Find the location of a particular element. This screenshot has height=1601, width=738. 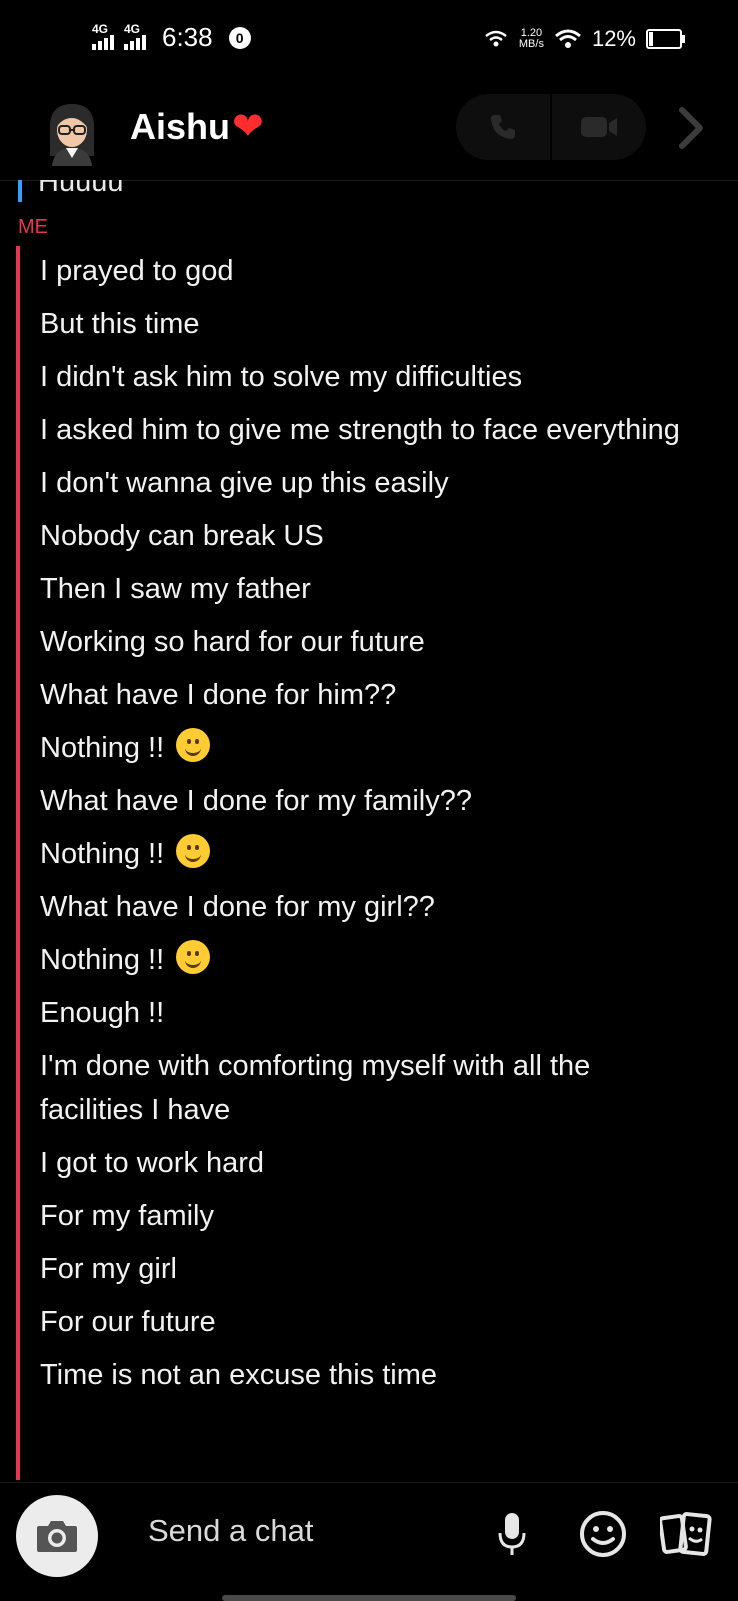

signal-4g-2-icon: 4G is located at coordinates (135, 36).